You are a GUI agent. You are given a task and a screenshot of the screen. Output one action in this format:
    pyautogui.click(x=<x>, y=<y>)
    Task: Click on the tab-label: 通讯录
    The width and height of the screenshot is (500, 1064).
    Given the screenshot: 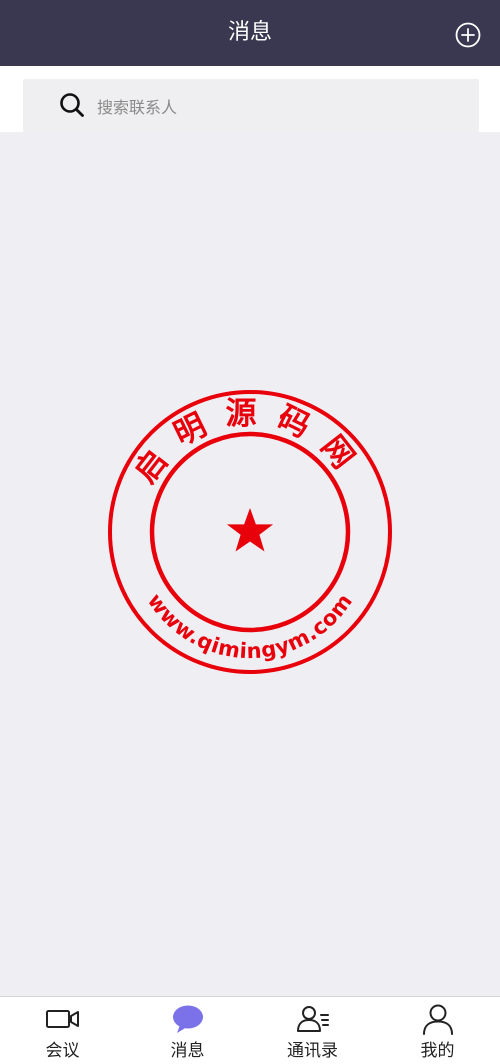 What is the action you would take?
    pyautogui.click(x=312, y=1051)
    